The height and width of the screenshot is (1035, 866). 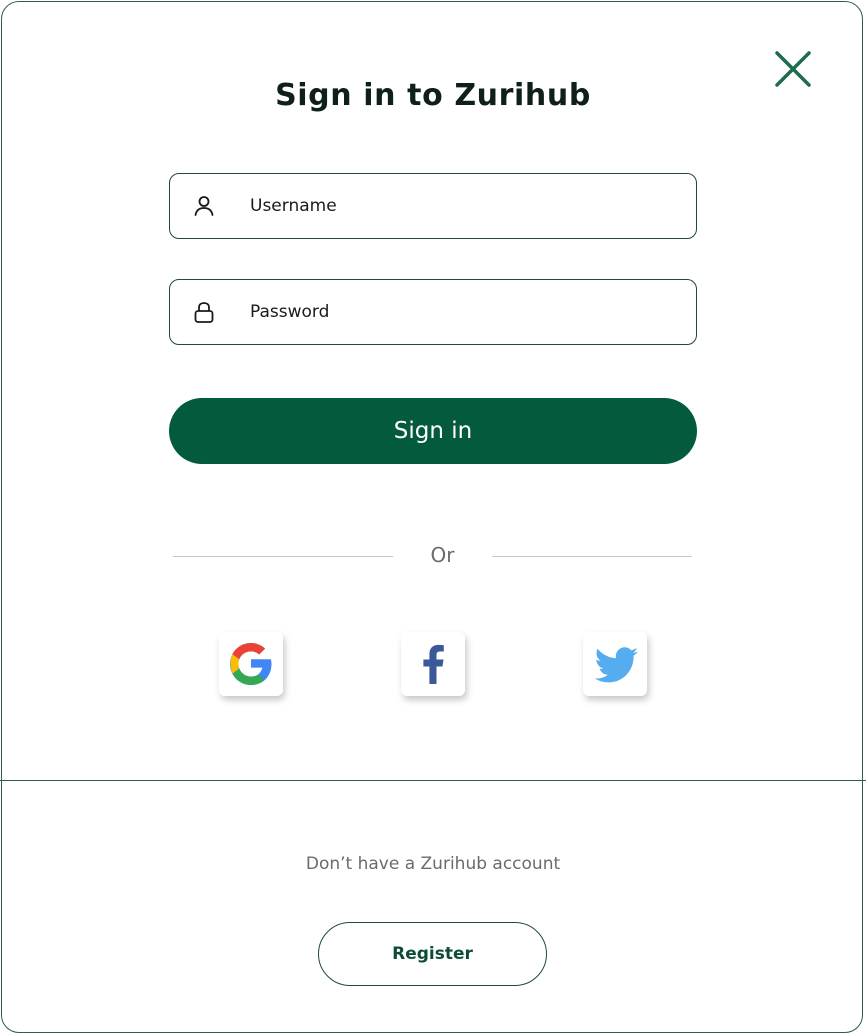 What do you see at coordinates (442, 555) in the screenshot?
I see `divider-or-text: Or` at bounding box center [442, 555].